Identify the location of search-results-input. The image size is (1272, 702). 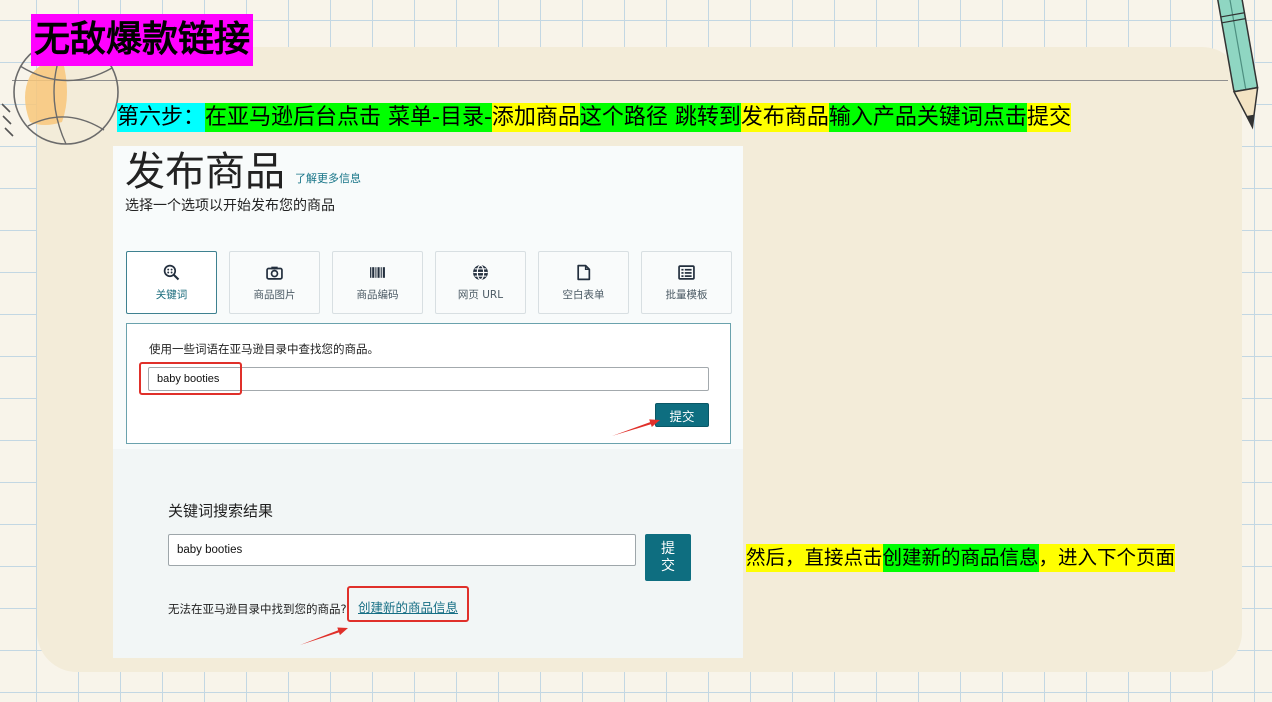
(402, 550).